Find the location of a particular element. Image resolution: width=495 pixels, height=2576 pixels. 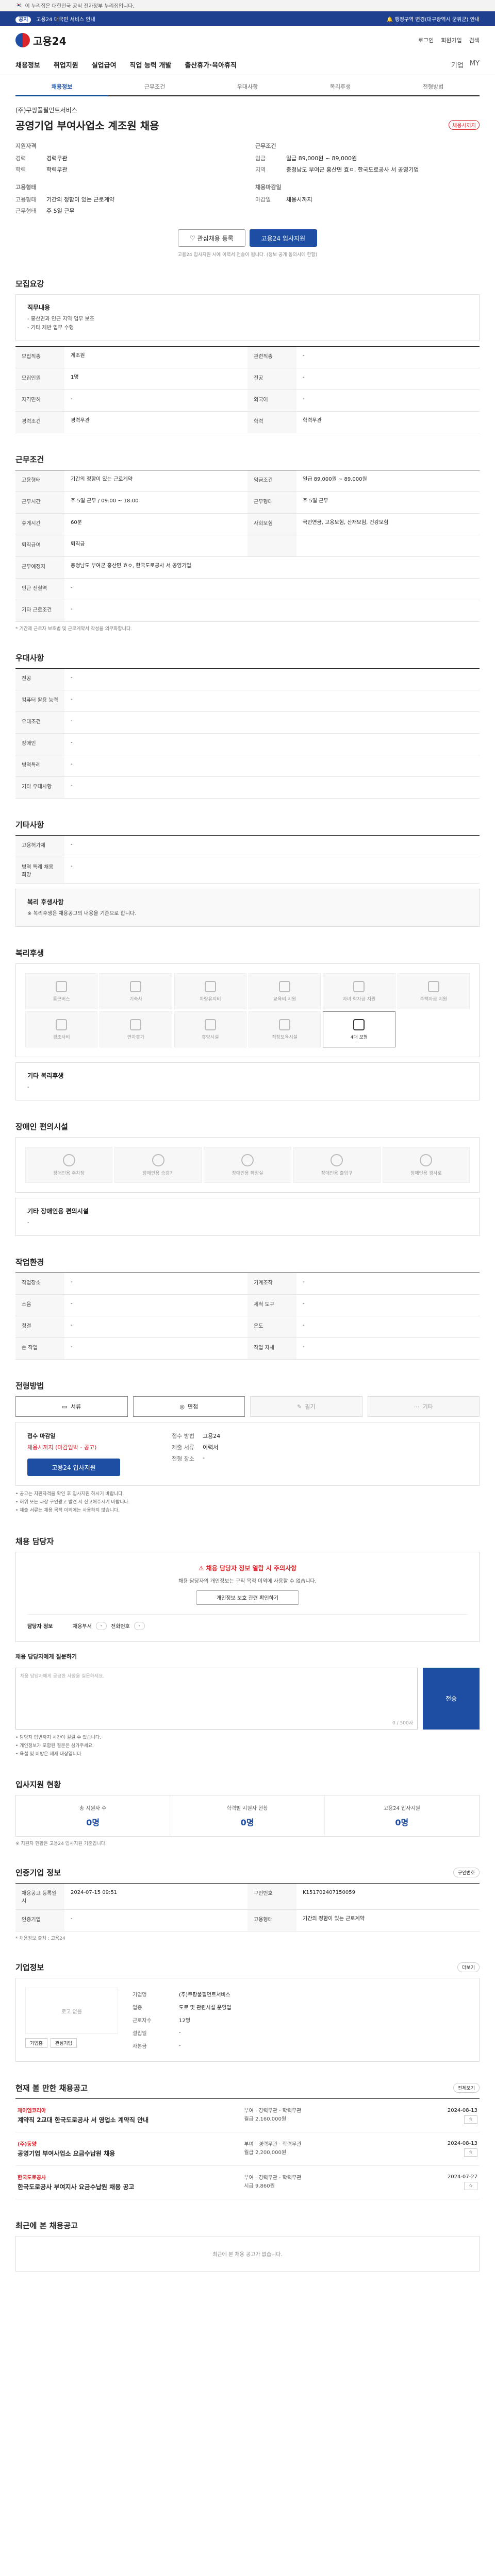

welfare-icon is located at coordinates (285, 1024).